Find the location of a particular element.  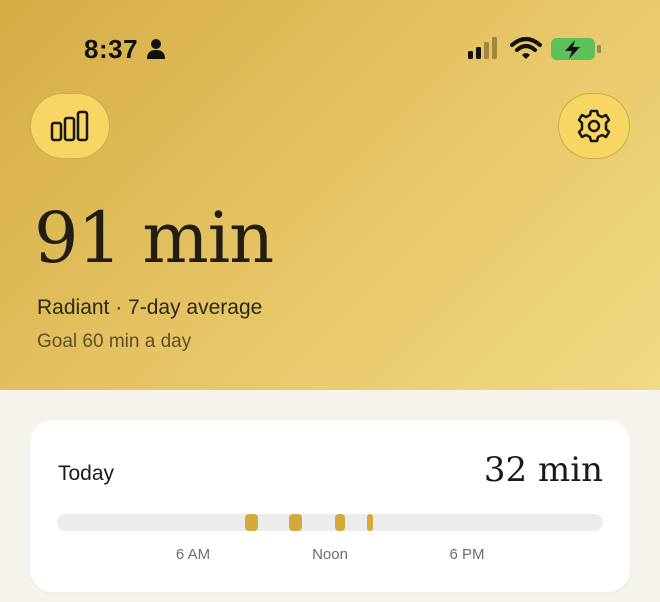

stats-button is located at coordinates (70, 126).